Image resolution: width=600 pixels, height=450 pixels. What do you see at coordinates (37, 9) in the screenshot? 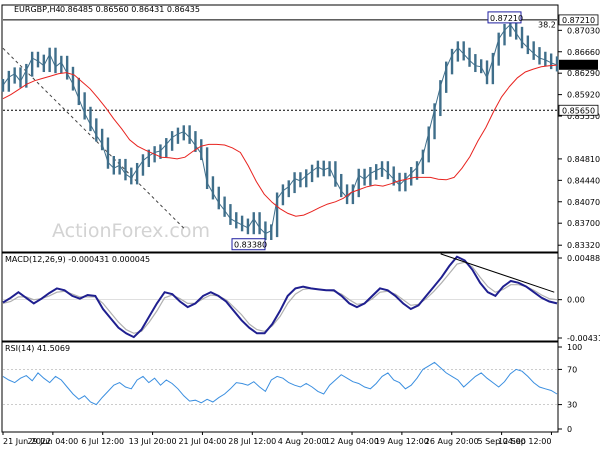
I see `symbol-label: EURGBP,H4` at bounding box center [37, 9].